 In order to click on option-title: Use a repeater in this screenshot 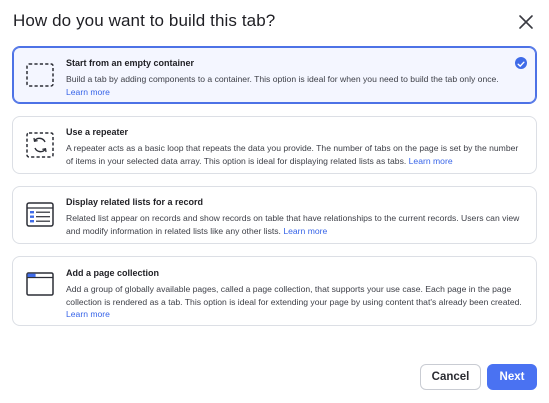, I will do `click(97, 132)`.